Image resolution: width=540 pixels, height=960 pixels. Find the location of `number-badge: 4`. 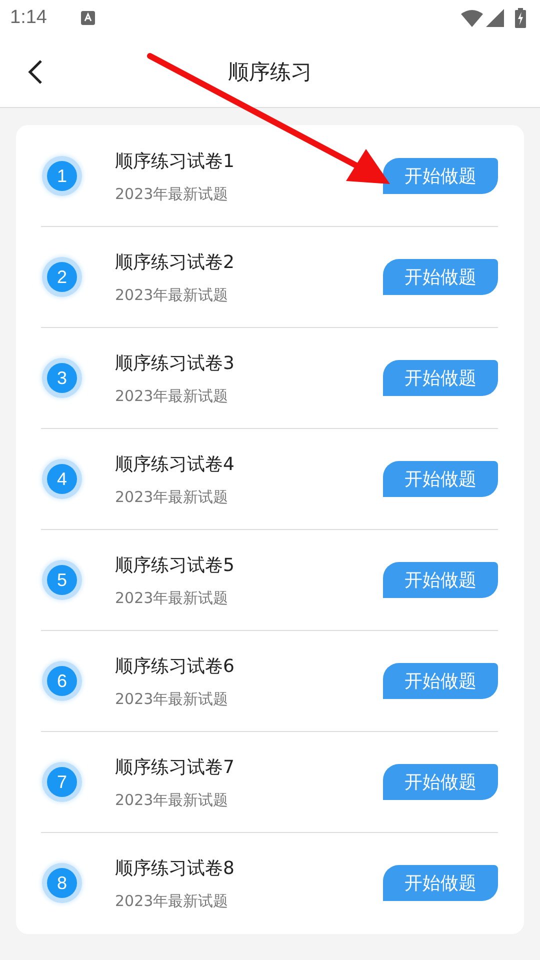

number-badge: 4 is located at coordinates (62, 479).